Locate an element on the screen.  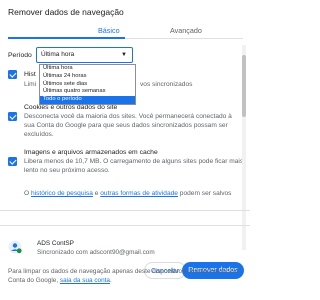
chevron-down-icon: ▼ is located at coordinates (124, 55).